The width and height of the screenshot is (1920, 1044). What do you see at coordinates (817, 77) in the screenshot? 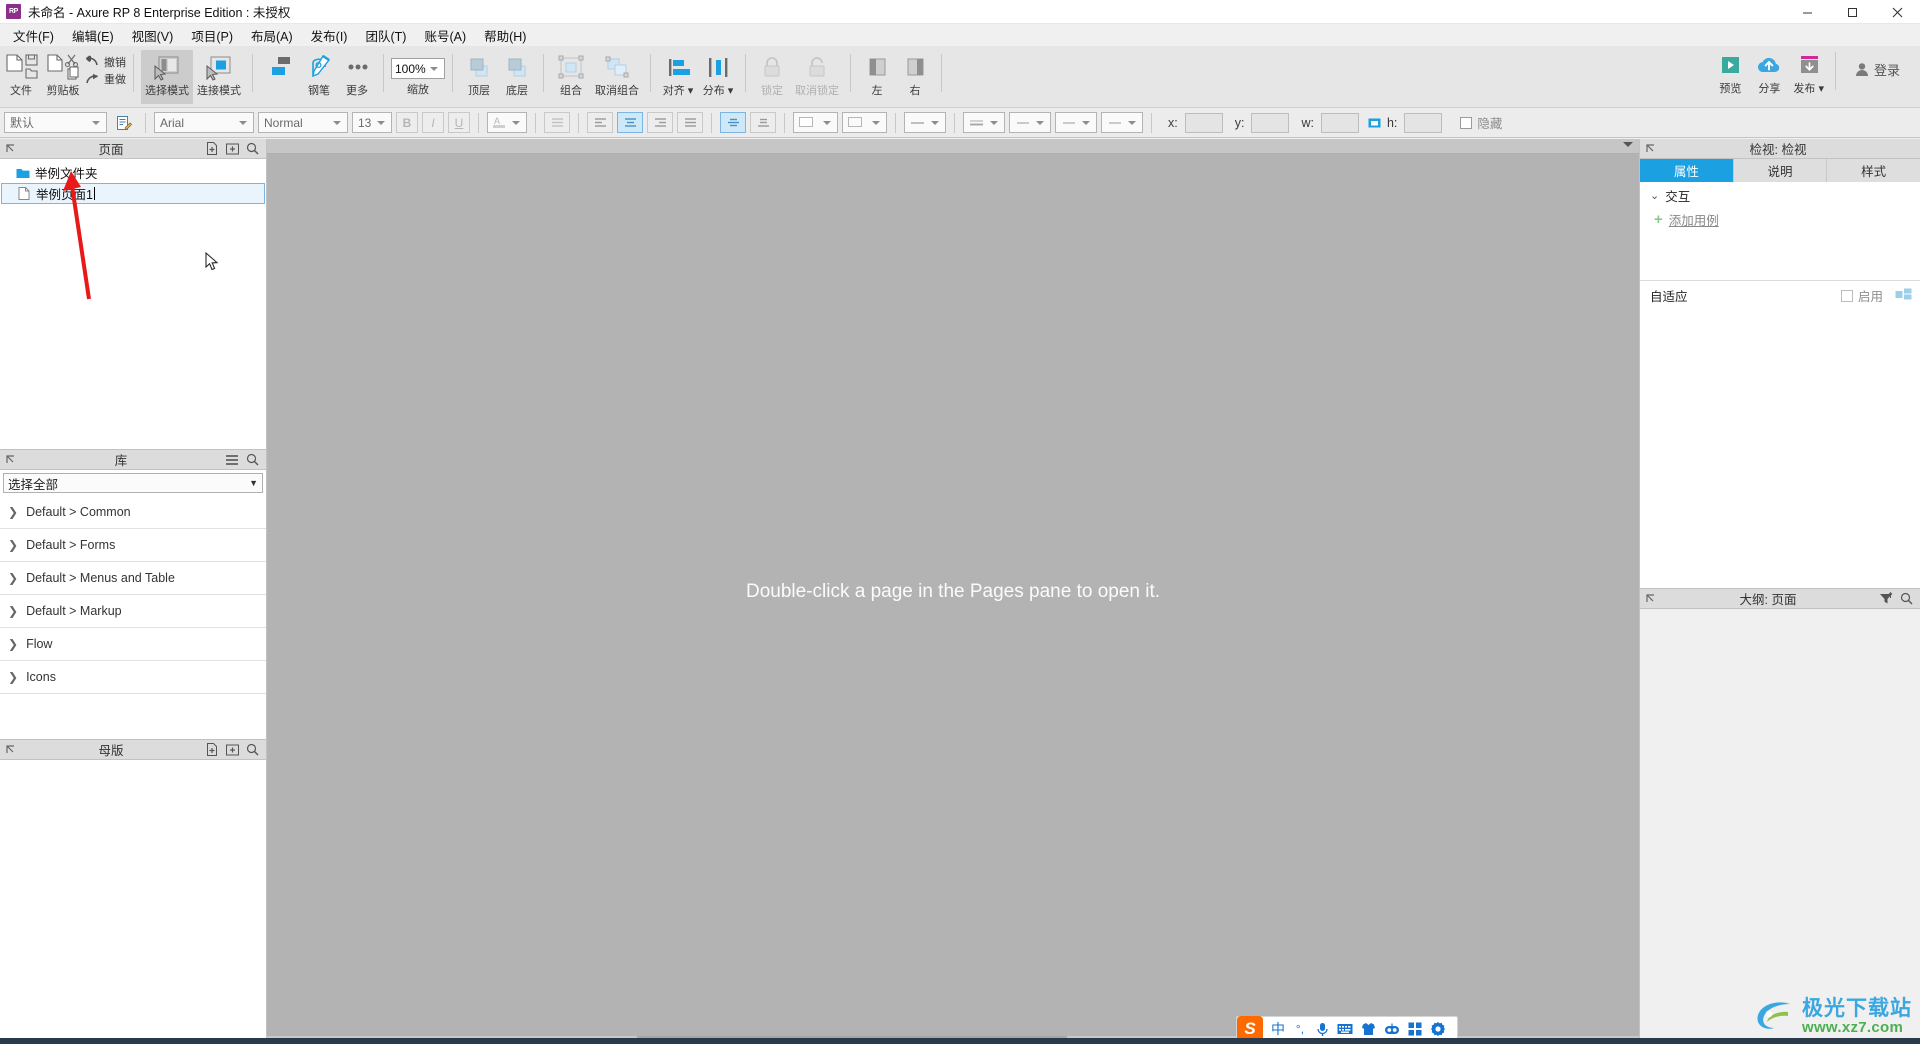
I see `unlock-button: 取消锁定` at bounding box center [817, 77].